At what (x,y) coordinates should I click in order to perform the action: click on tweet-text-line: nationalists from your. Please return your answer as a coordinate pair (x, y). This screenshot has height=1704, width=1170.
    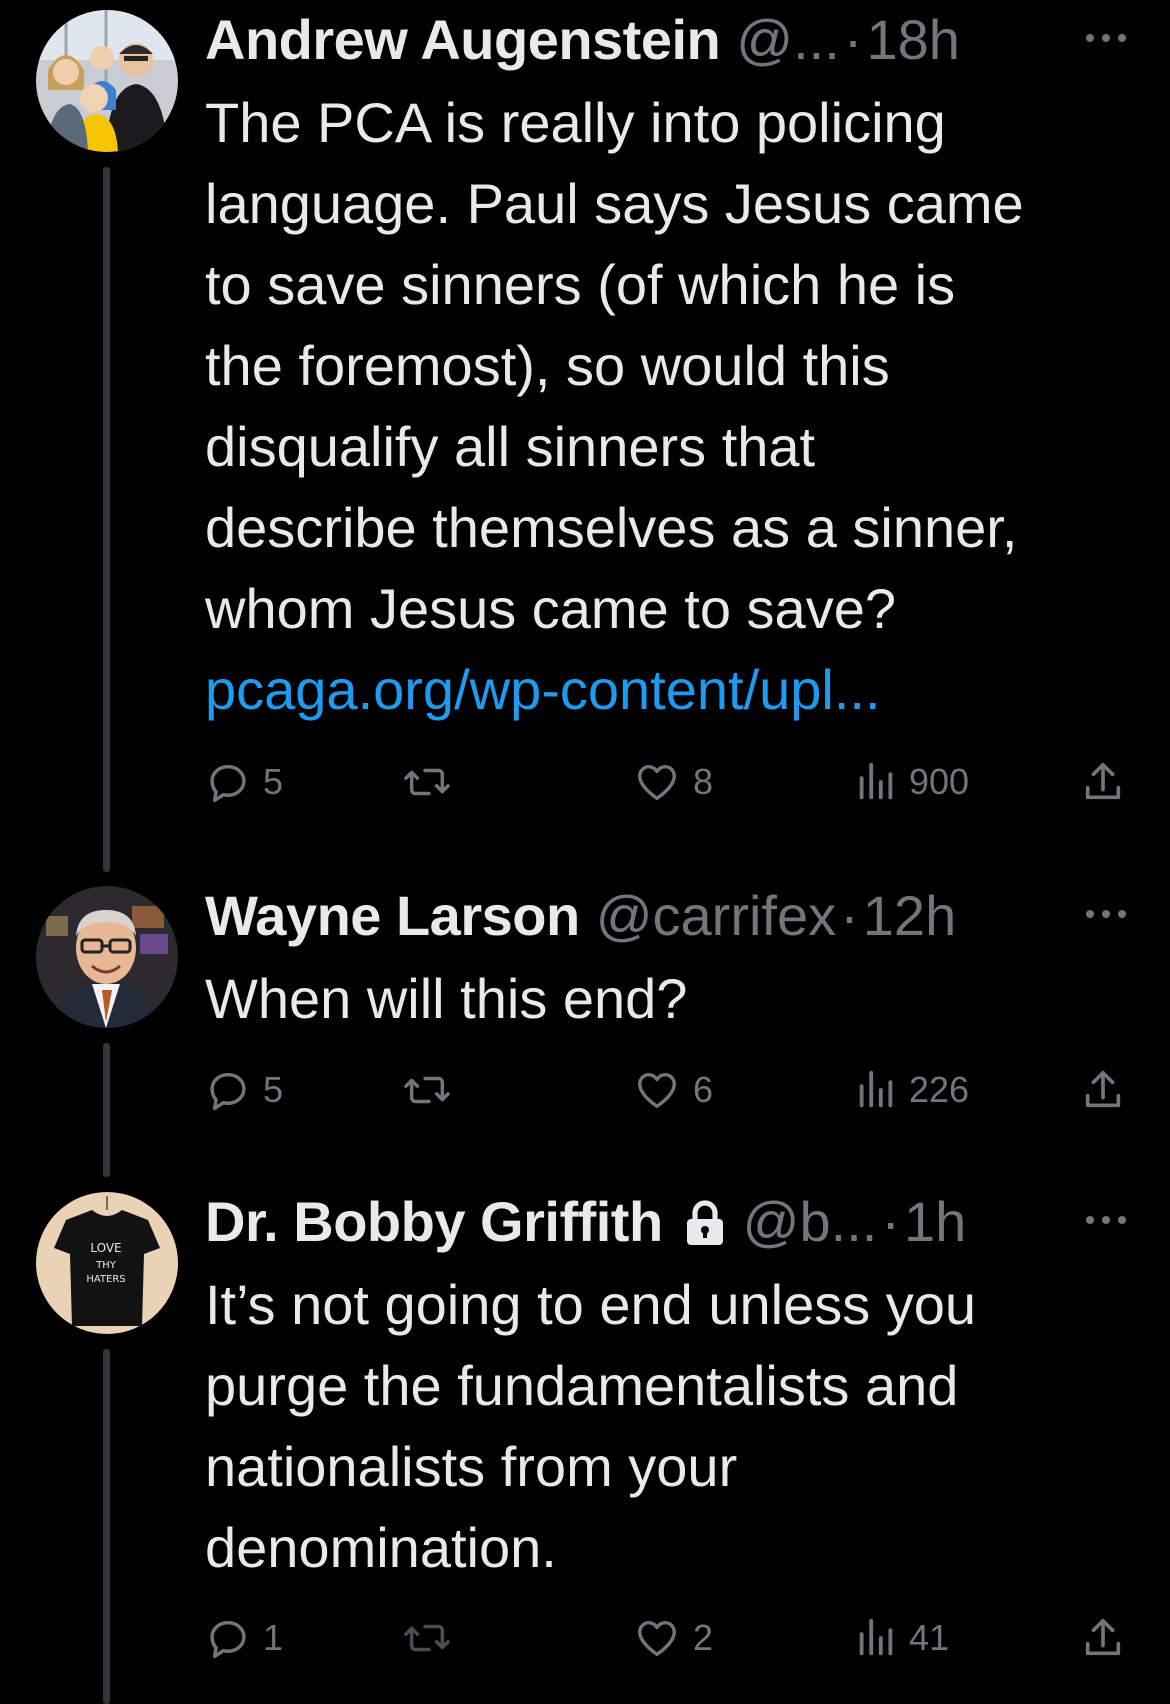
    Looking at the image, I should click on (471, 1466).